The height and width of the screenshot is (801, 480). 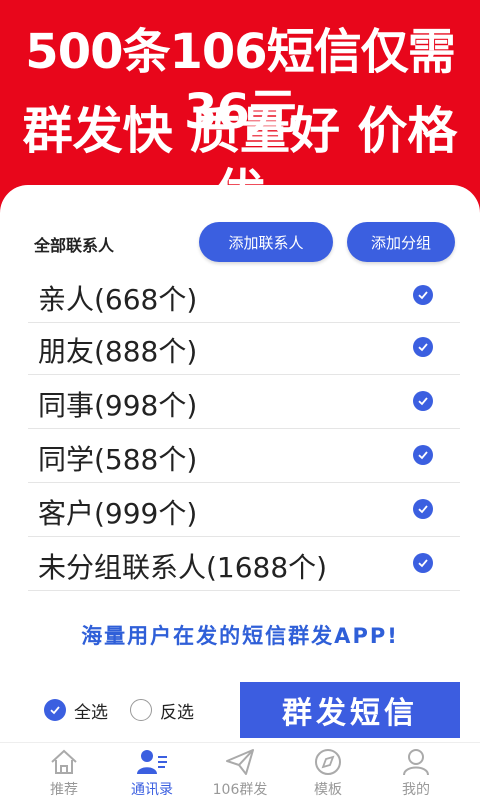 What do you see at coordinates (328, 762) in the screenshot?
I see `compass-icon` at bounding box center [328, 762].